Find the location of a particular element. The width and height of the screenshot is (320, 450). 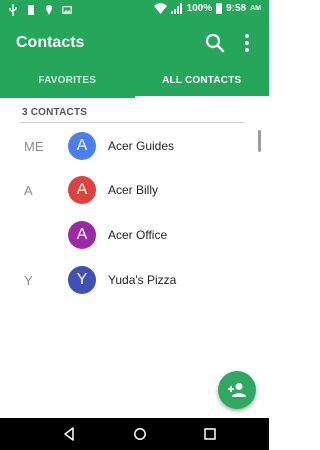

add-person-icon is located at coordinates (237, 390).